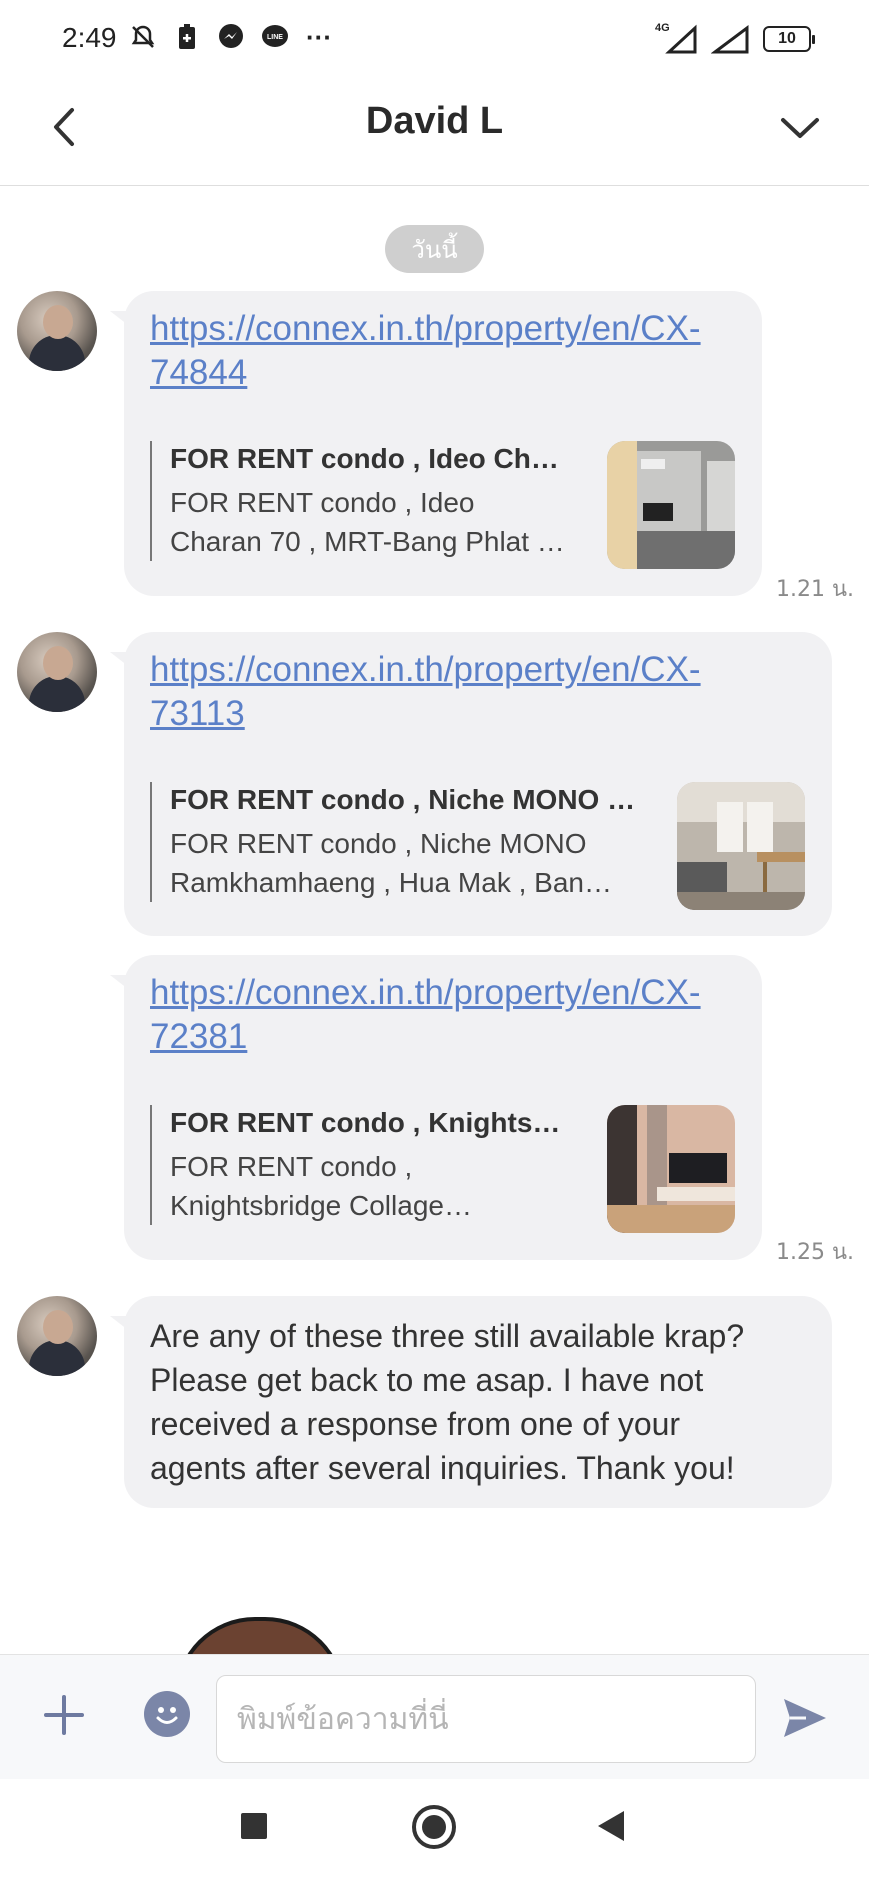  Describe the element at coordinates (815, 1252) in the screenshot. I see `message-time: 1.25 น.` at that location.